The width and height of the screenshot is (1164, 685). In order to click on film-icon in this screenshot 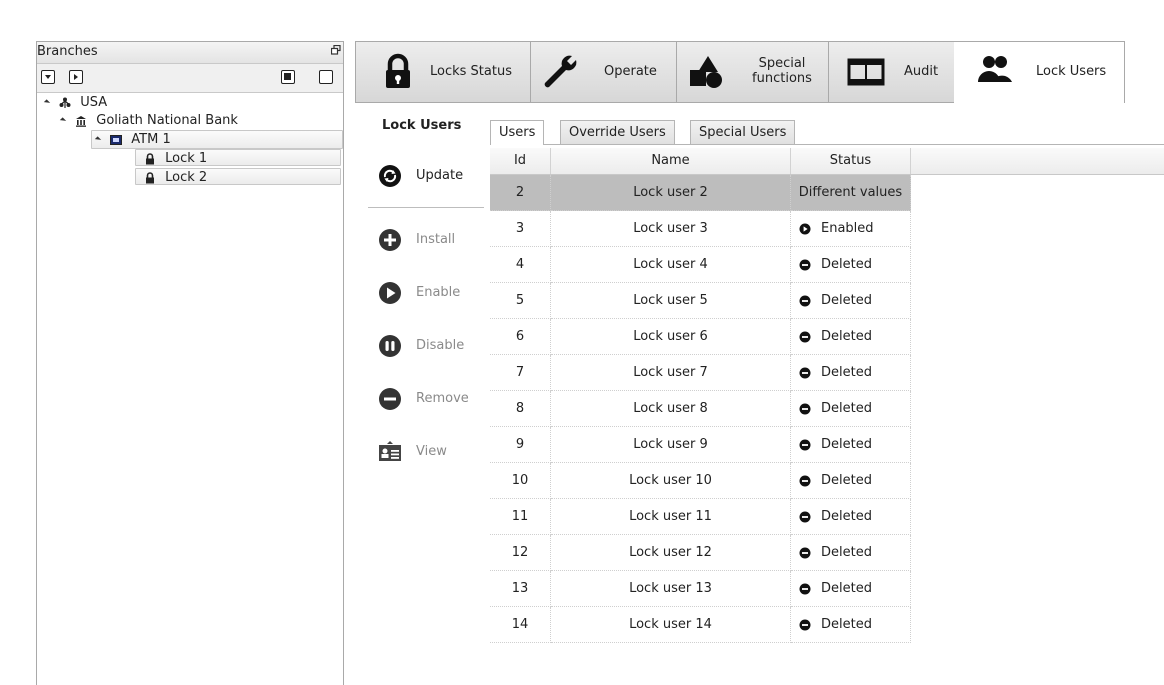, I will do `click(866, 72)`.